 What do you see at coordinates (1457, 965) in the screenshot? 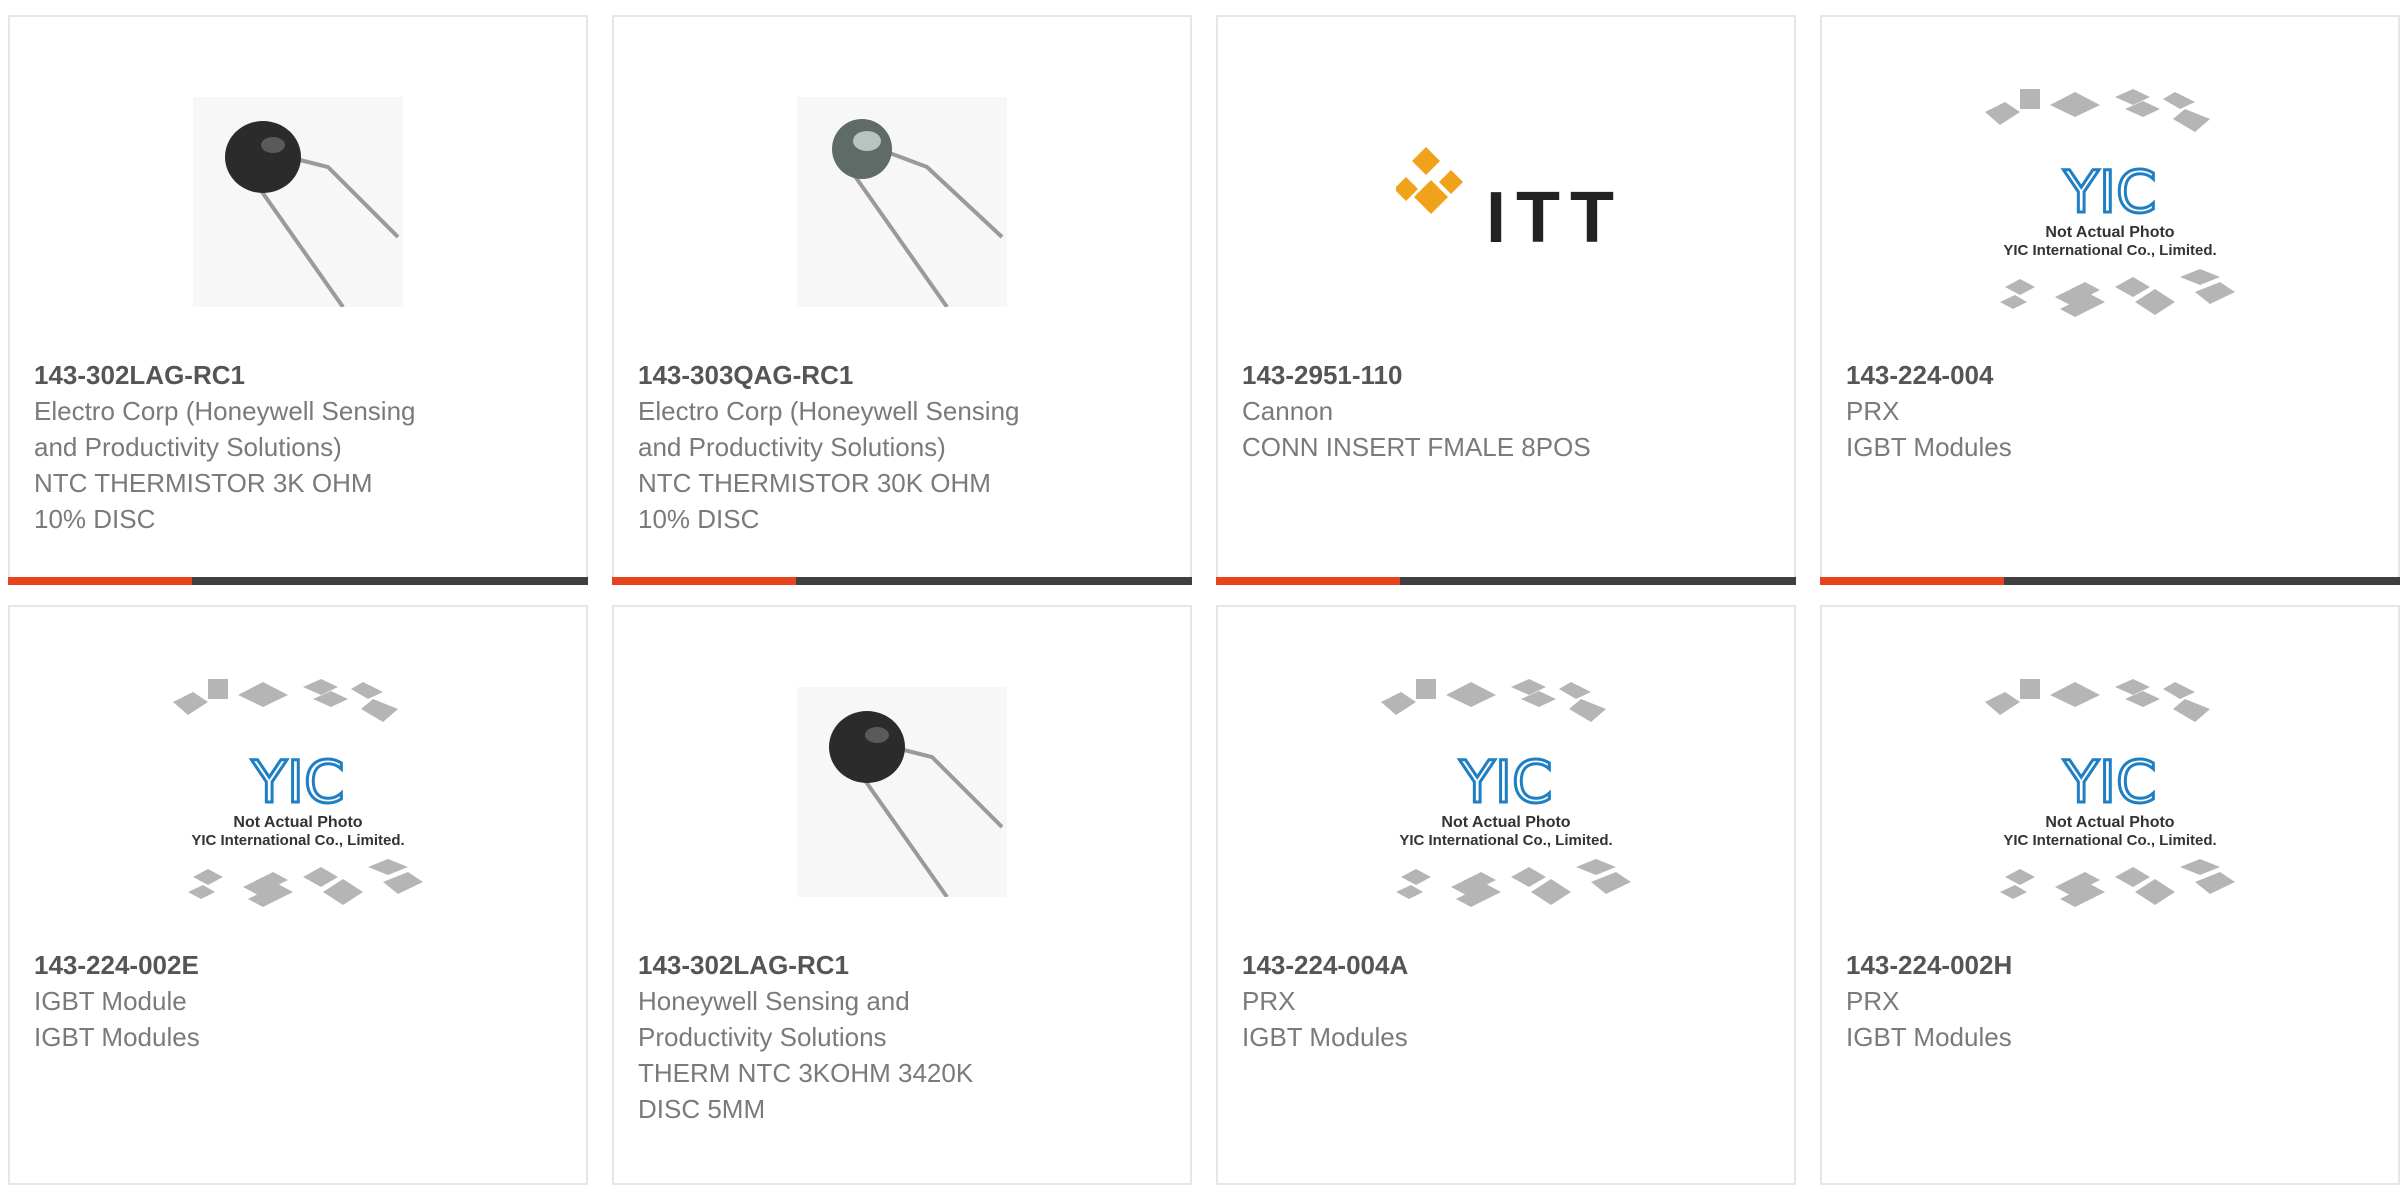
I see `part-number: 143-224-004A` at bounding box center [1457, 965].